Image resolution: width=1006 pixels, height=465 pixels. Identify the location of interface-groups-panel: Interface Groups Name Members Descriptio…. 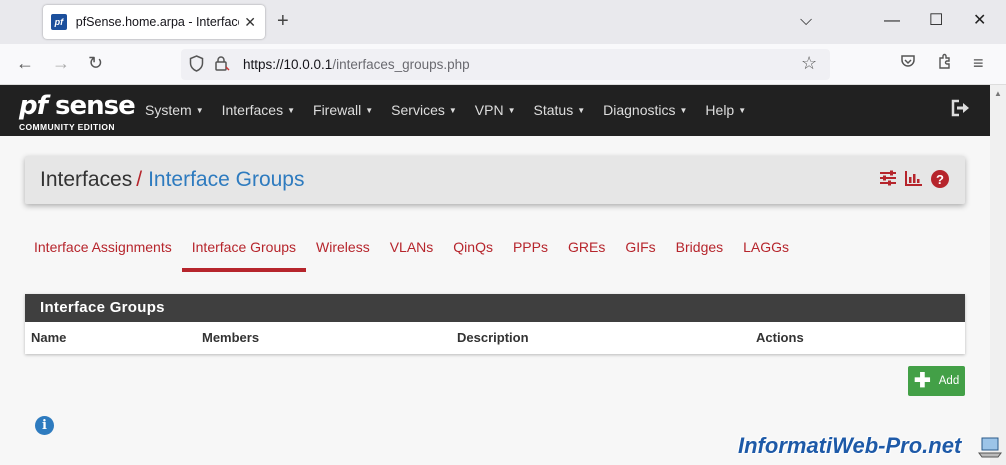
(495, 324).